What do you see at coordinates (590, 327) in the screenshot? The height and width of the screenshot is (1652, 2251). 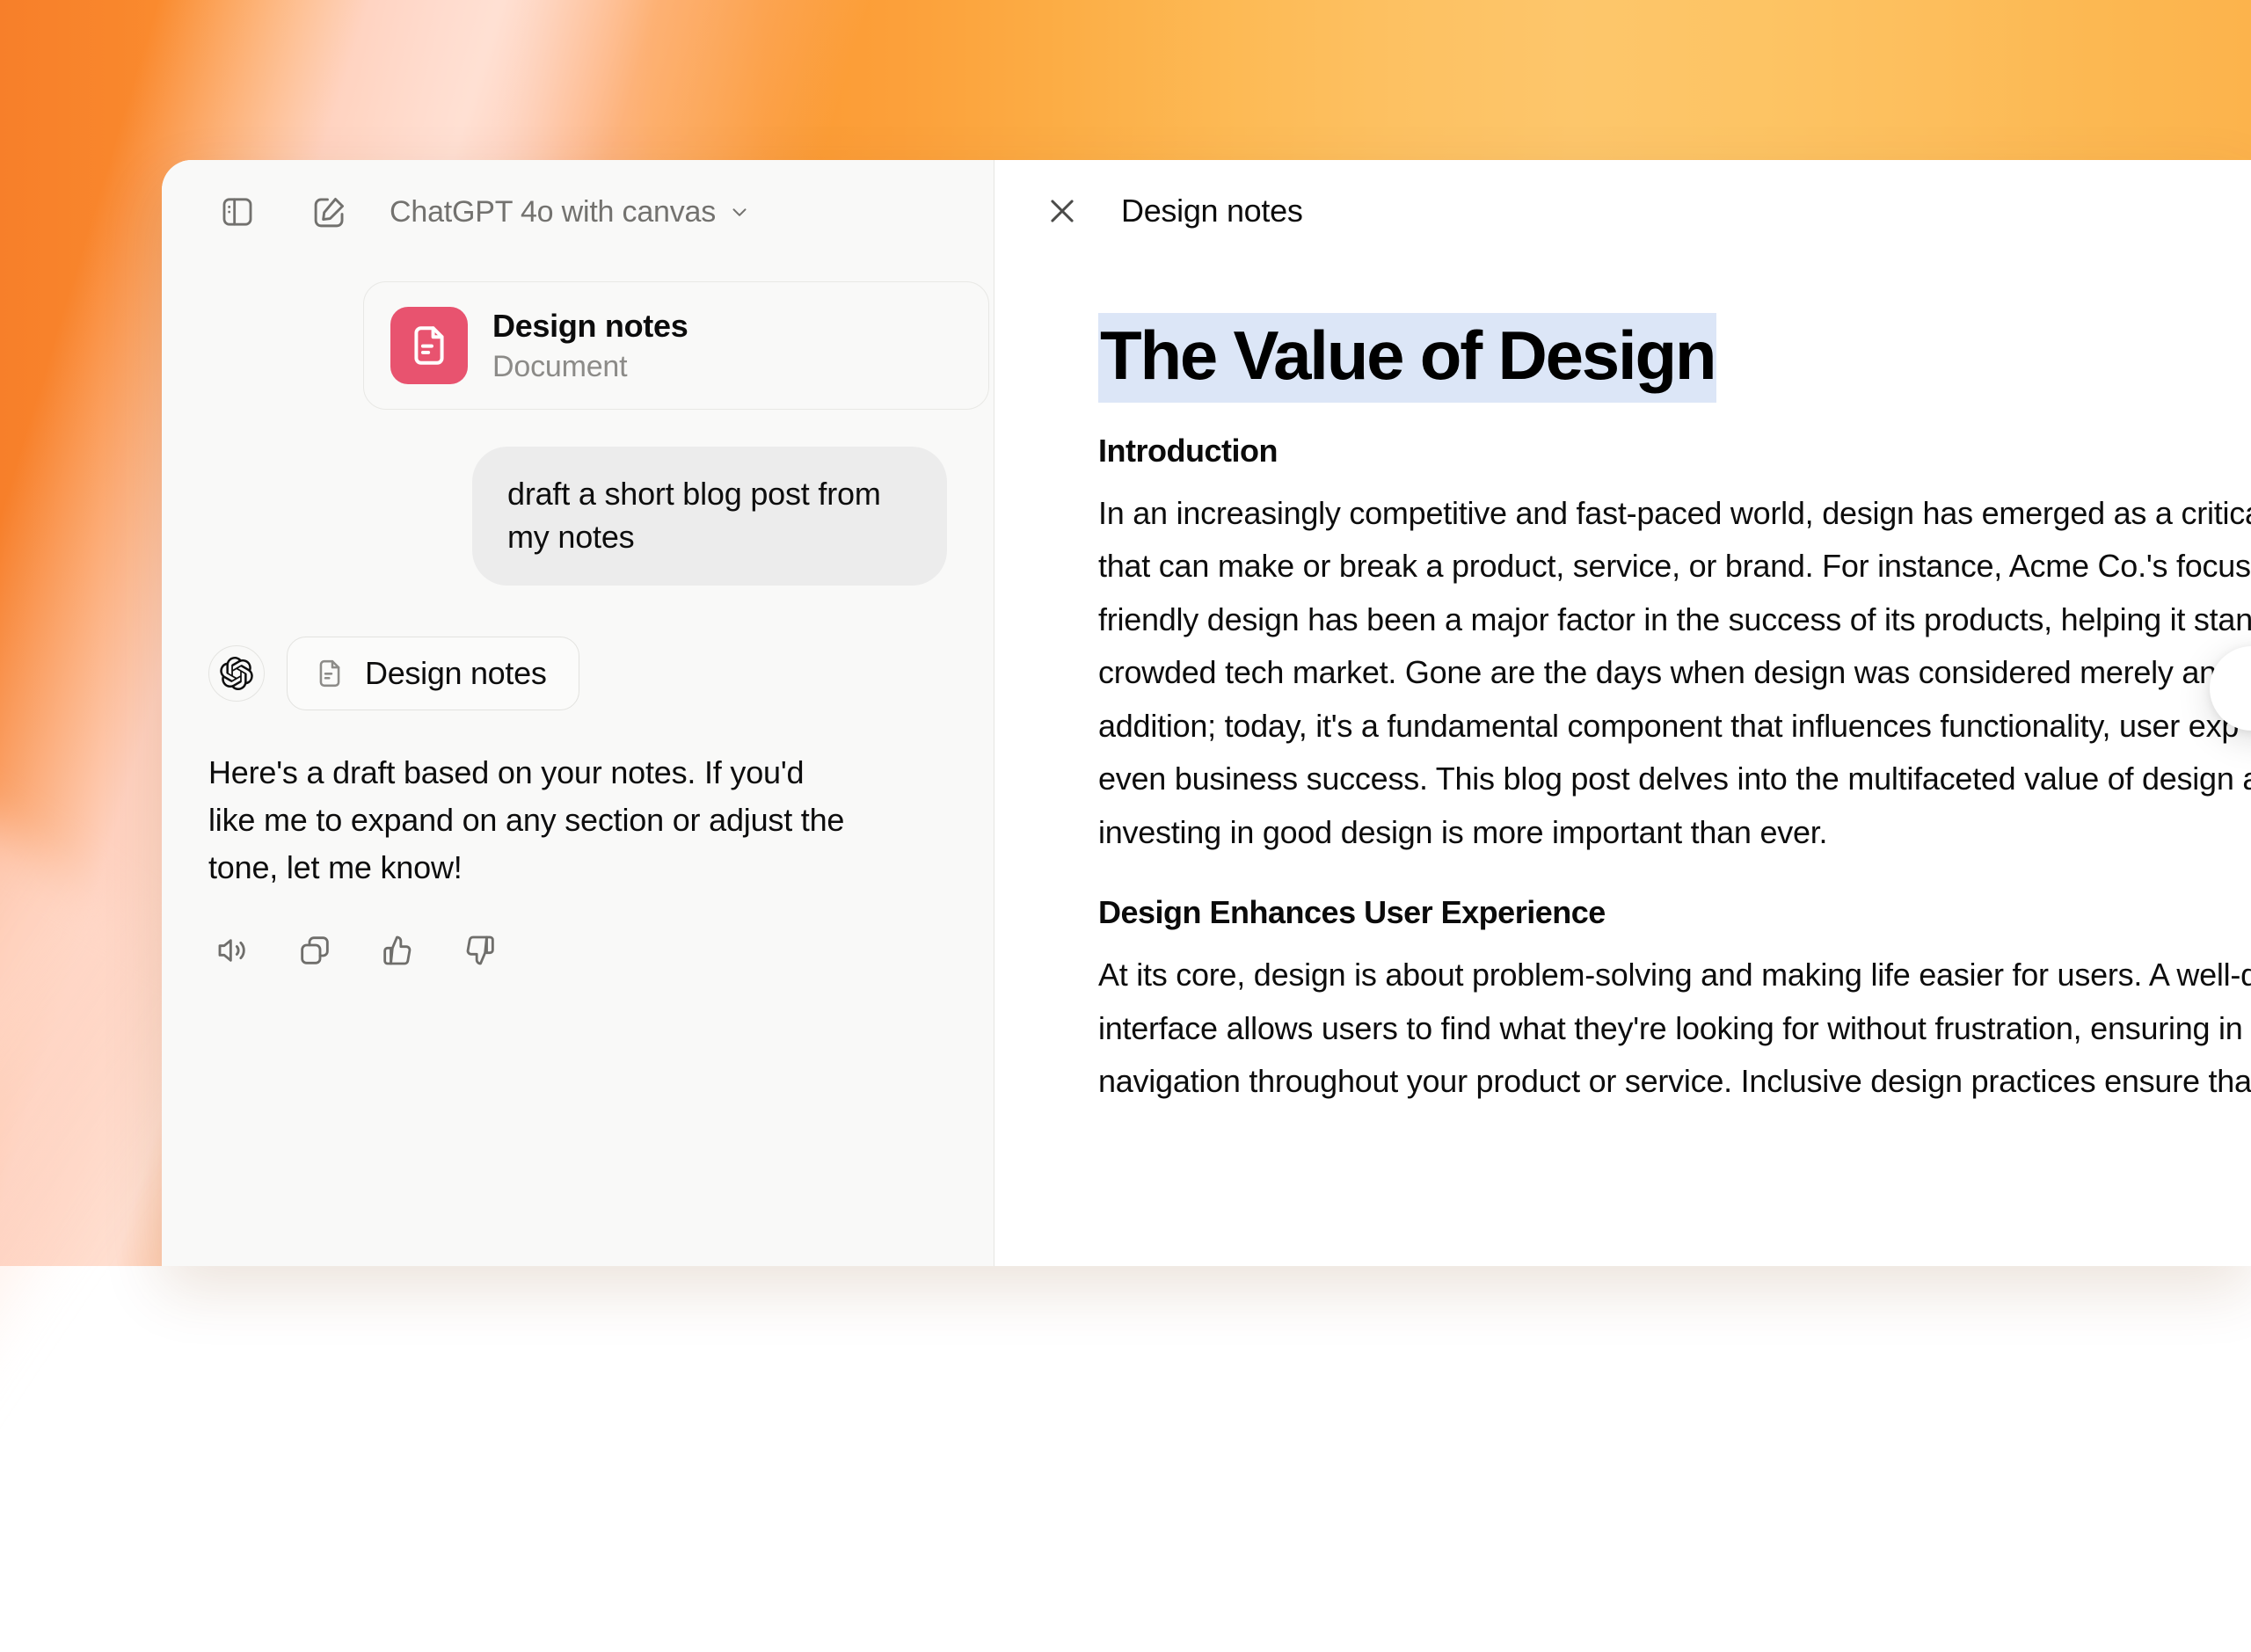 I see `attachment-card-title: Design notes` at bounding box center [590, 327].